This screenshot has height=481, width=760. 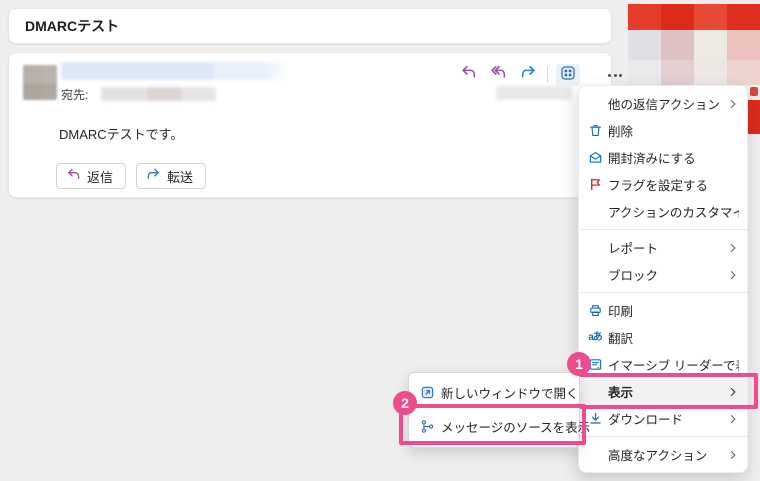 What do you see at coordinates (72, 26) in the screenshot?
I see `subject-title: DMARCテスト` at bounding box center [72, 26].